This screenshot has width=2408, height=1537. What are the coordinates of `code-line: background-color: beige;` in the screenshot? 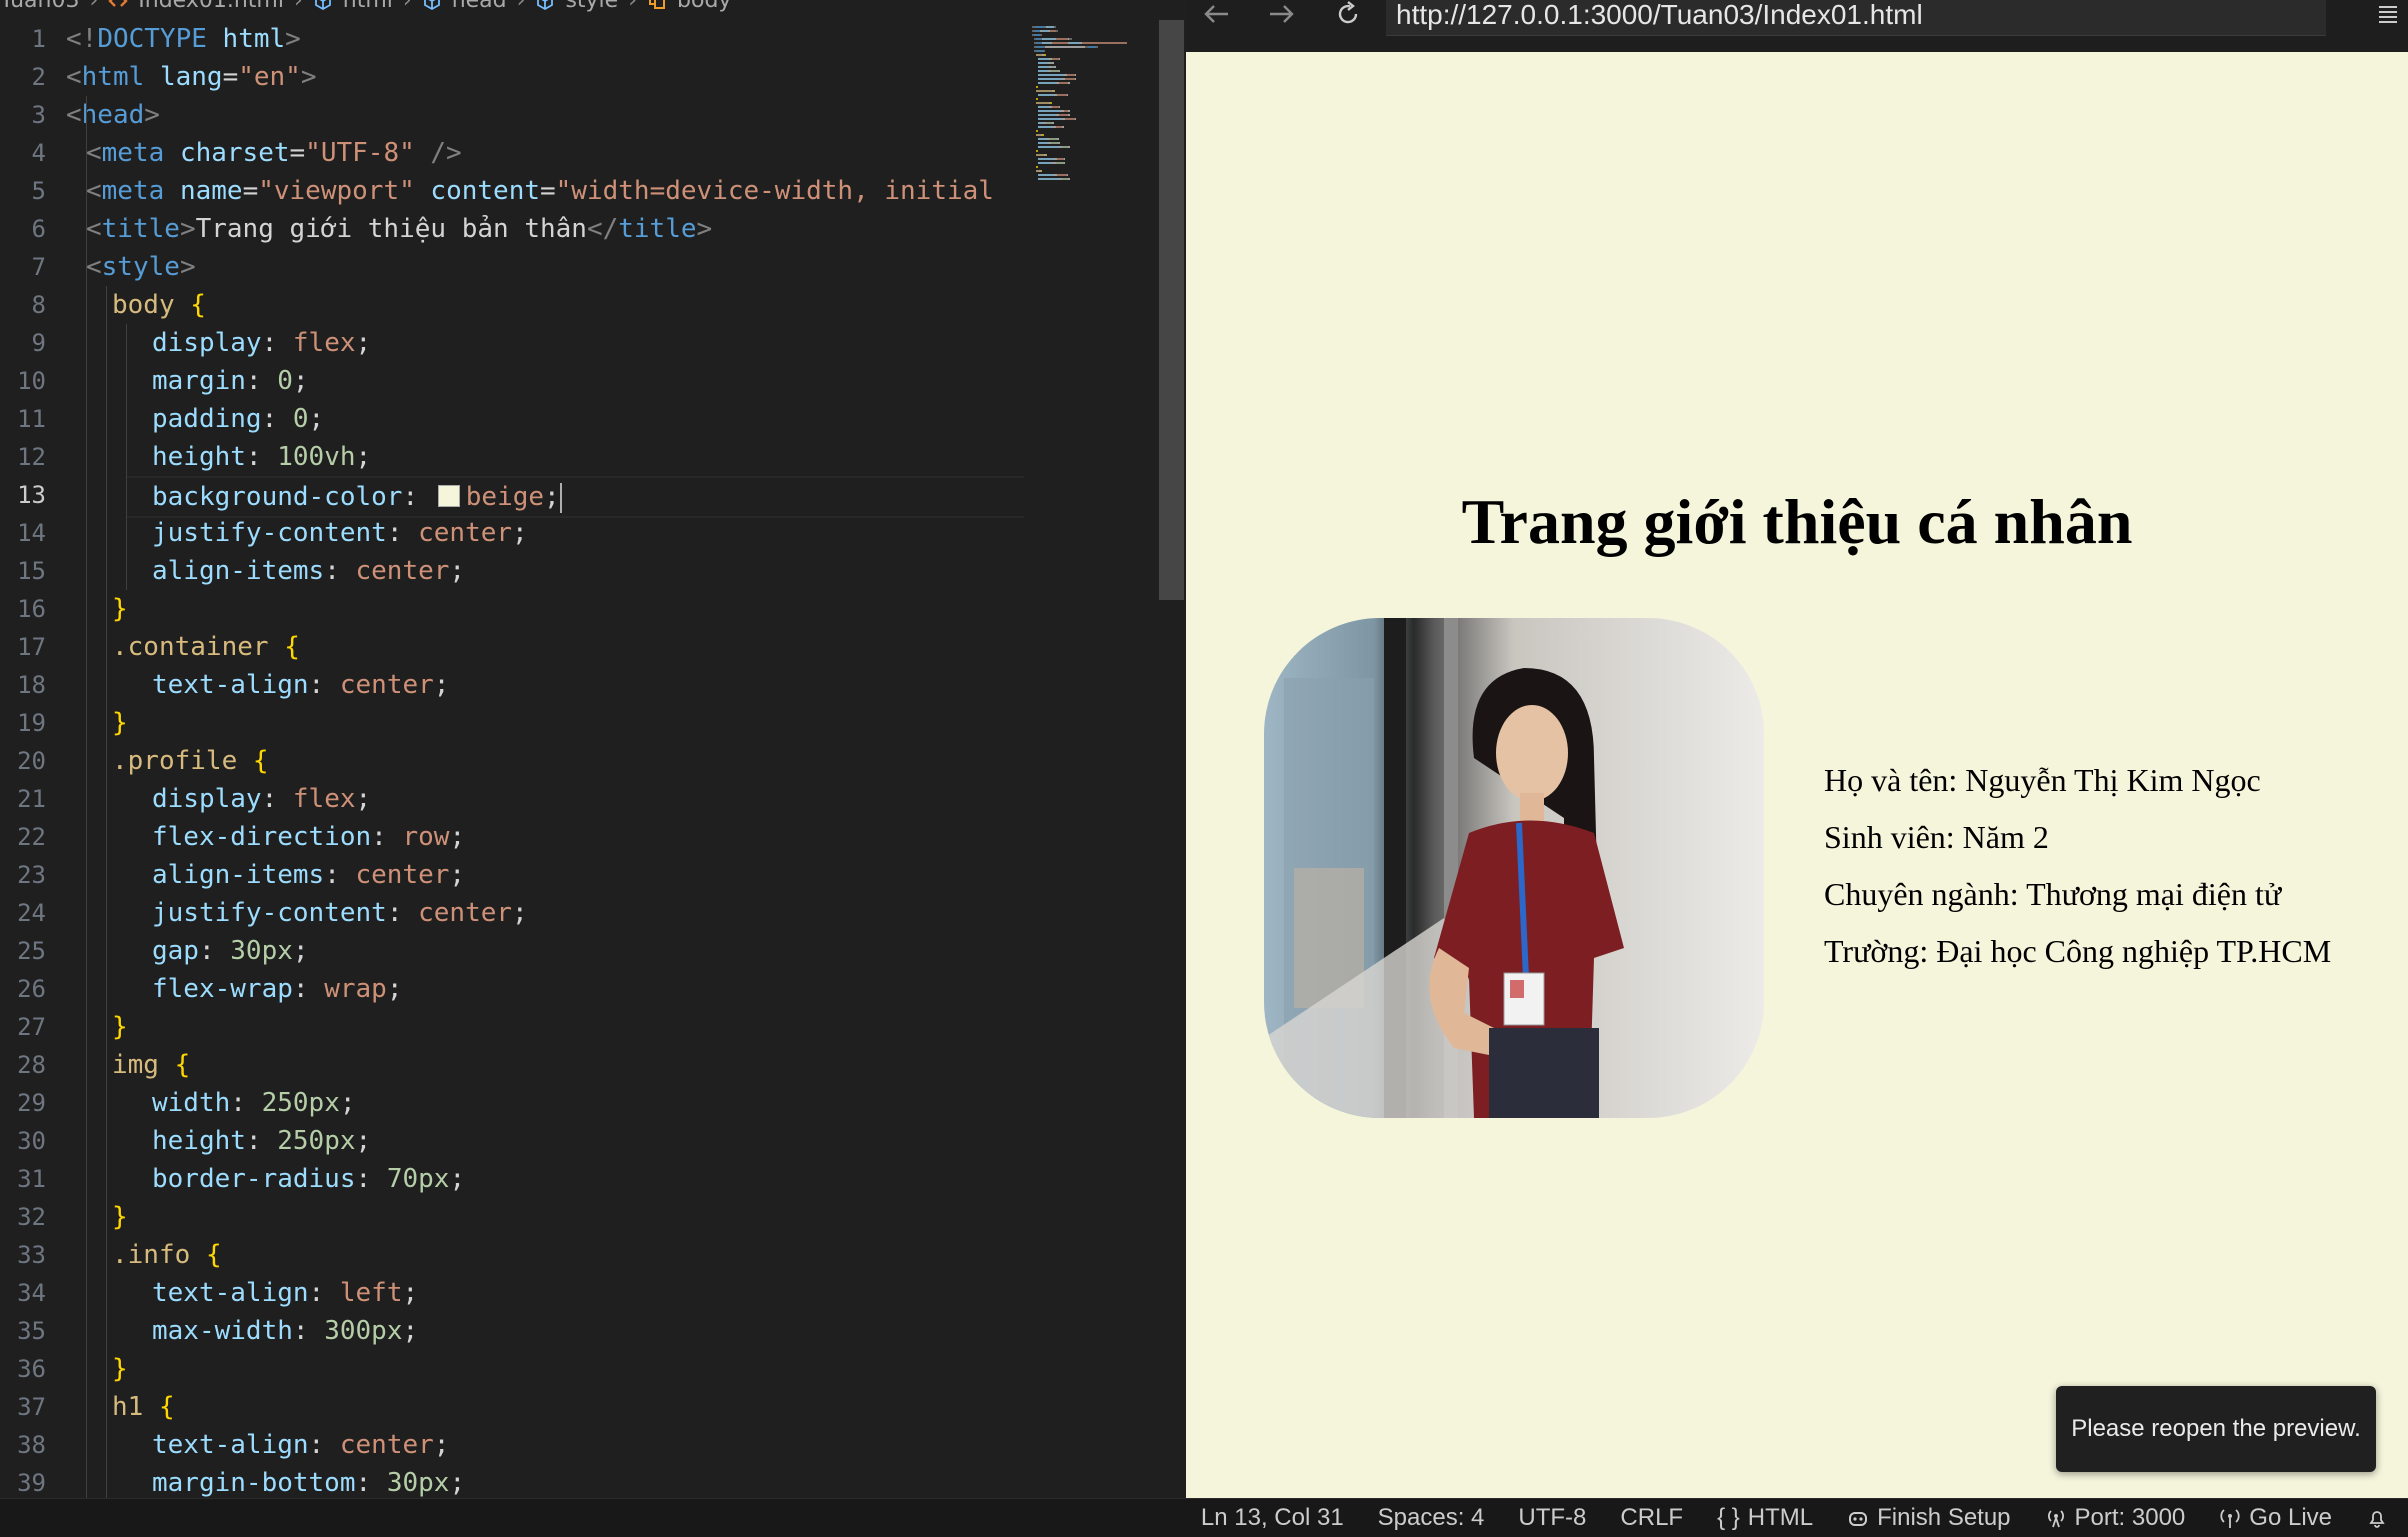 It's located at (575, 497).